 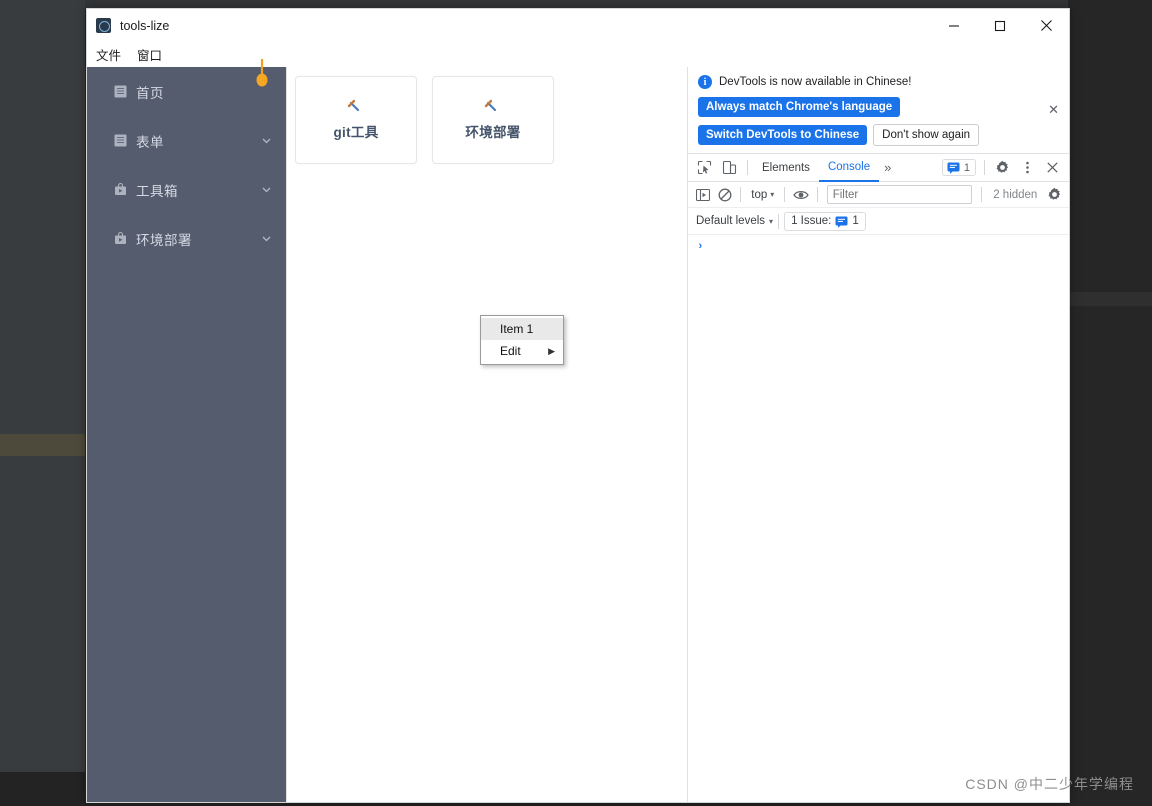 I want to click on sidebar-item-label: 工具箱, so click(x=157, y=191).